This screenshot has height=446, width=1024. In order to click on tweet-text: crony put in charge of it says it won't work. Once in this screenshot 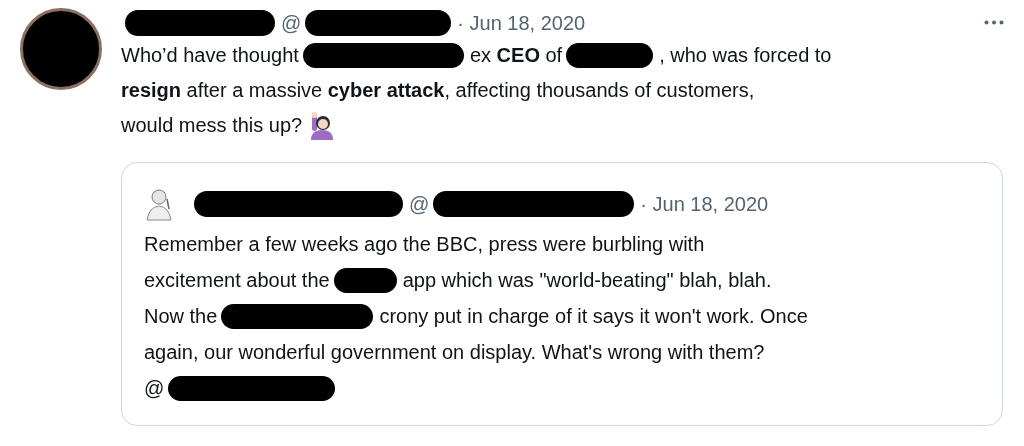, I will do `click(593, 316)`.